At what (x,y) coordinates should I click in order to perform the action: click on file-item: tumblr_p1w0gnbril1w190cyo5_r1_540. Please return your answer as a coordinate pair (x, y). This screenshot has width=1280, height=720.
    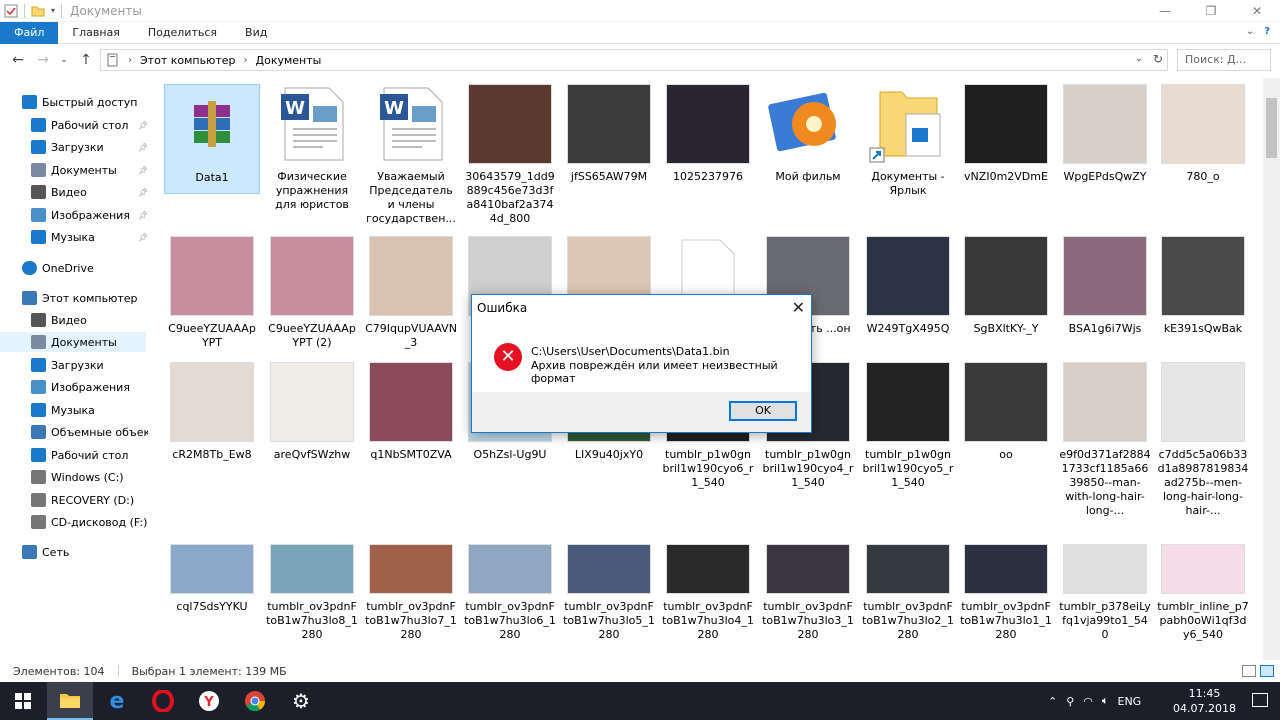
    Looking at the image, I should click on (908, 426).